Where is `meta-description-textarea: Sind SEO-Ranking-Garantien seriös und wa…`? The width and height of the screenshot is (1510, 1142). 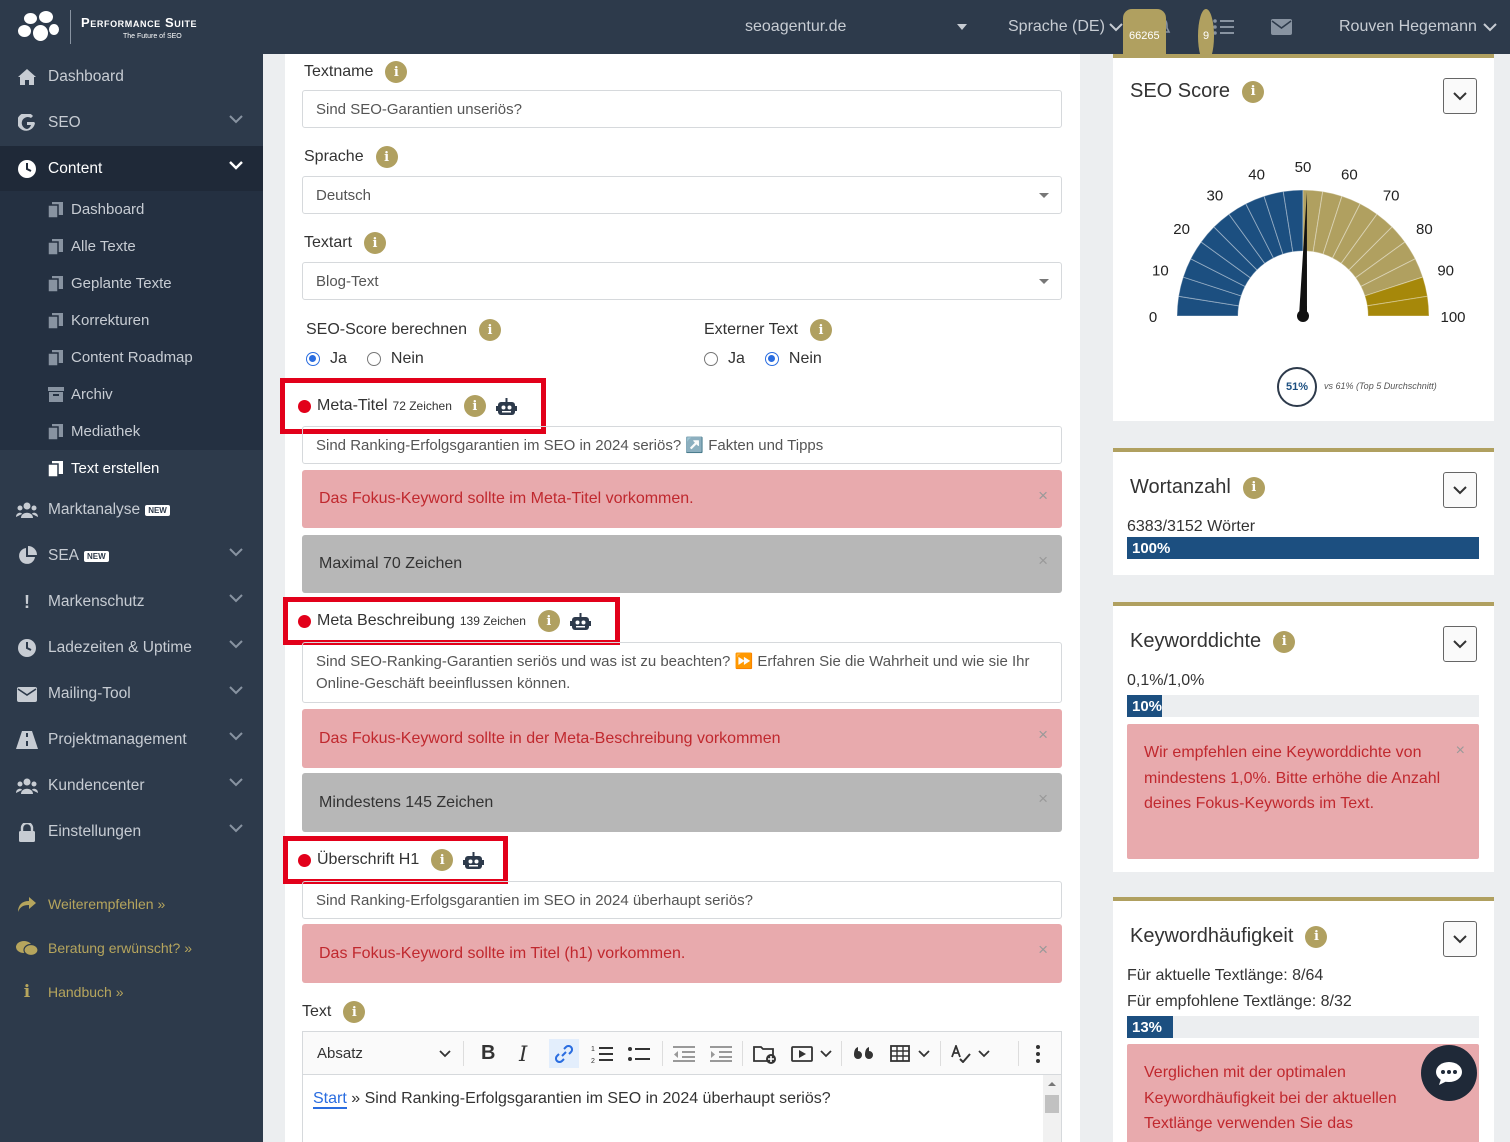 meta-description-textarea: Sind SEO-Ranking-Garantien seriös und wa… is located at coordinates (682, 672).